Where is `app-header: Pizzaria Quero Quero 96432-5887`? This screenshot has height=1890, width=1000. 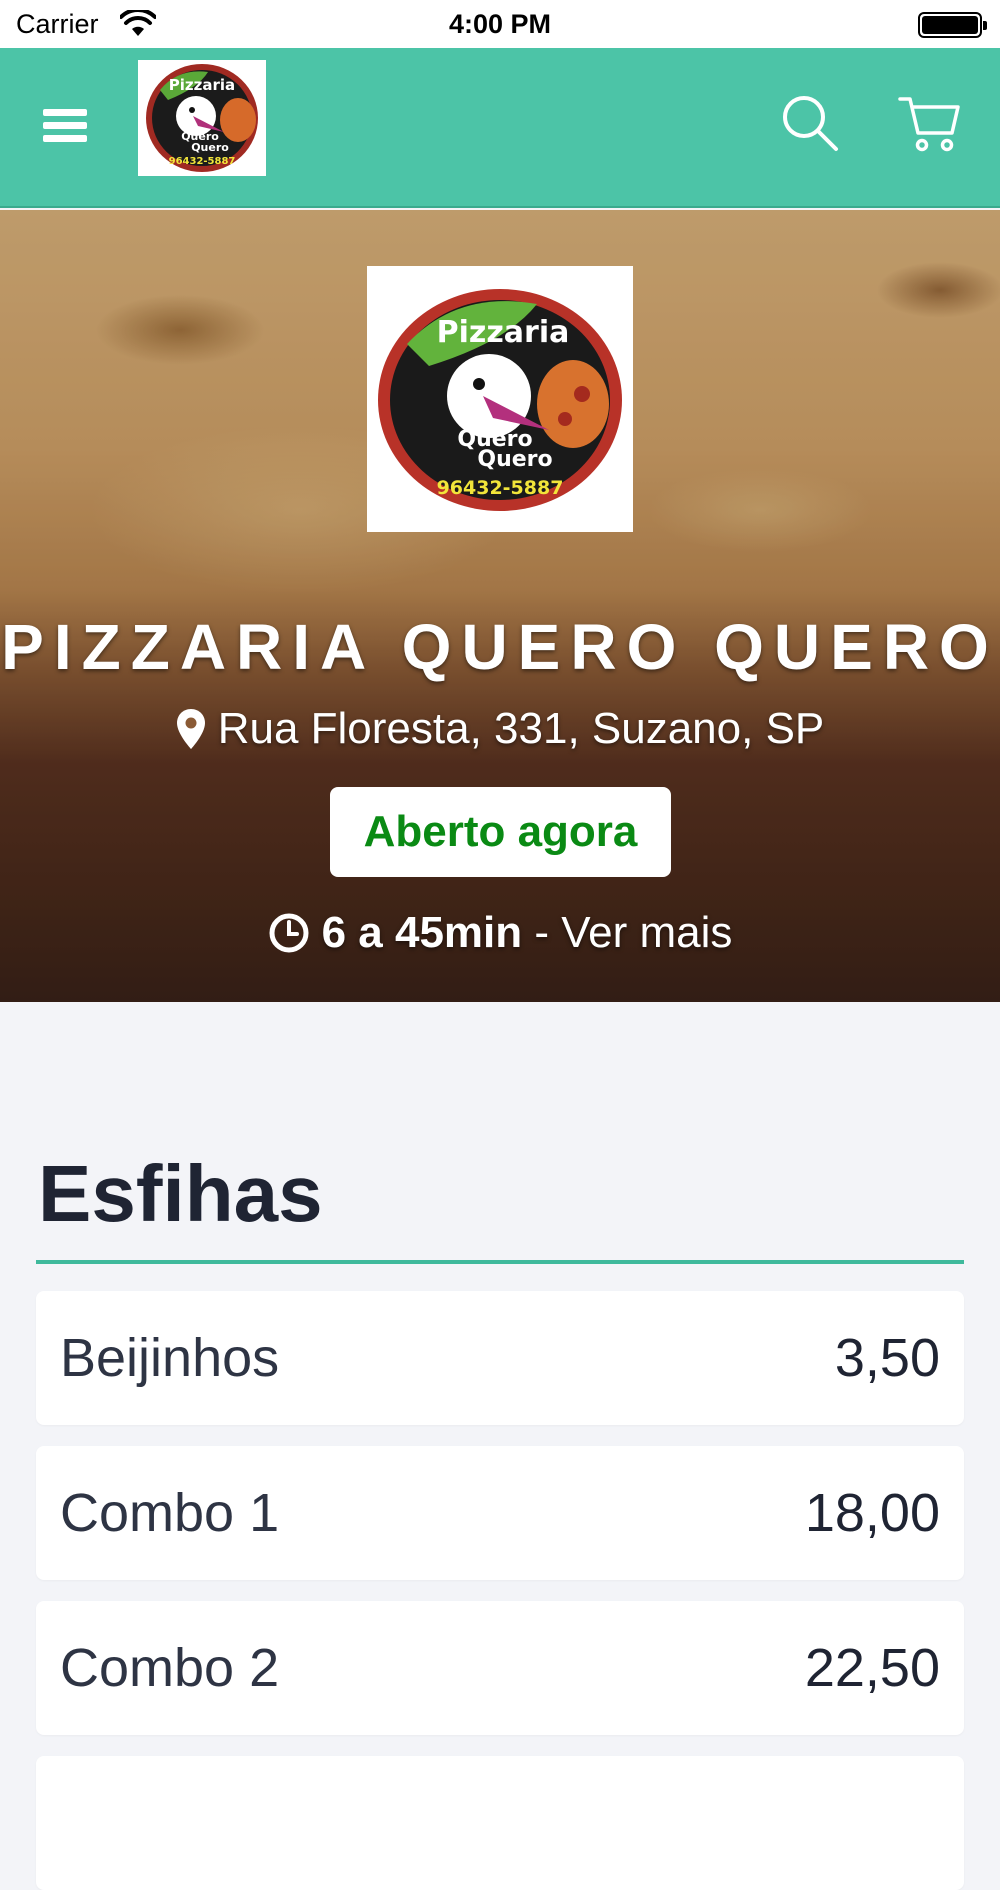 app-header: Pizzaria Quero Quero 96432-5887 is located at coordinates (500, 128).